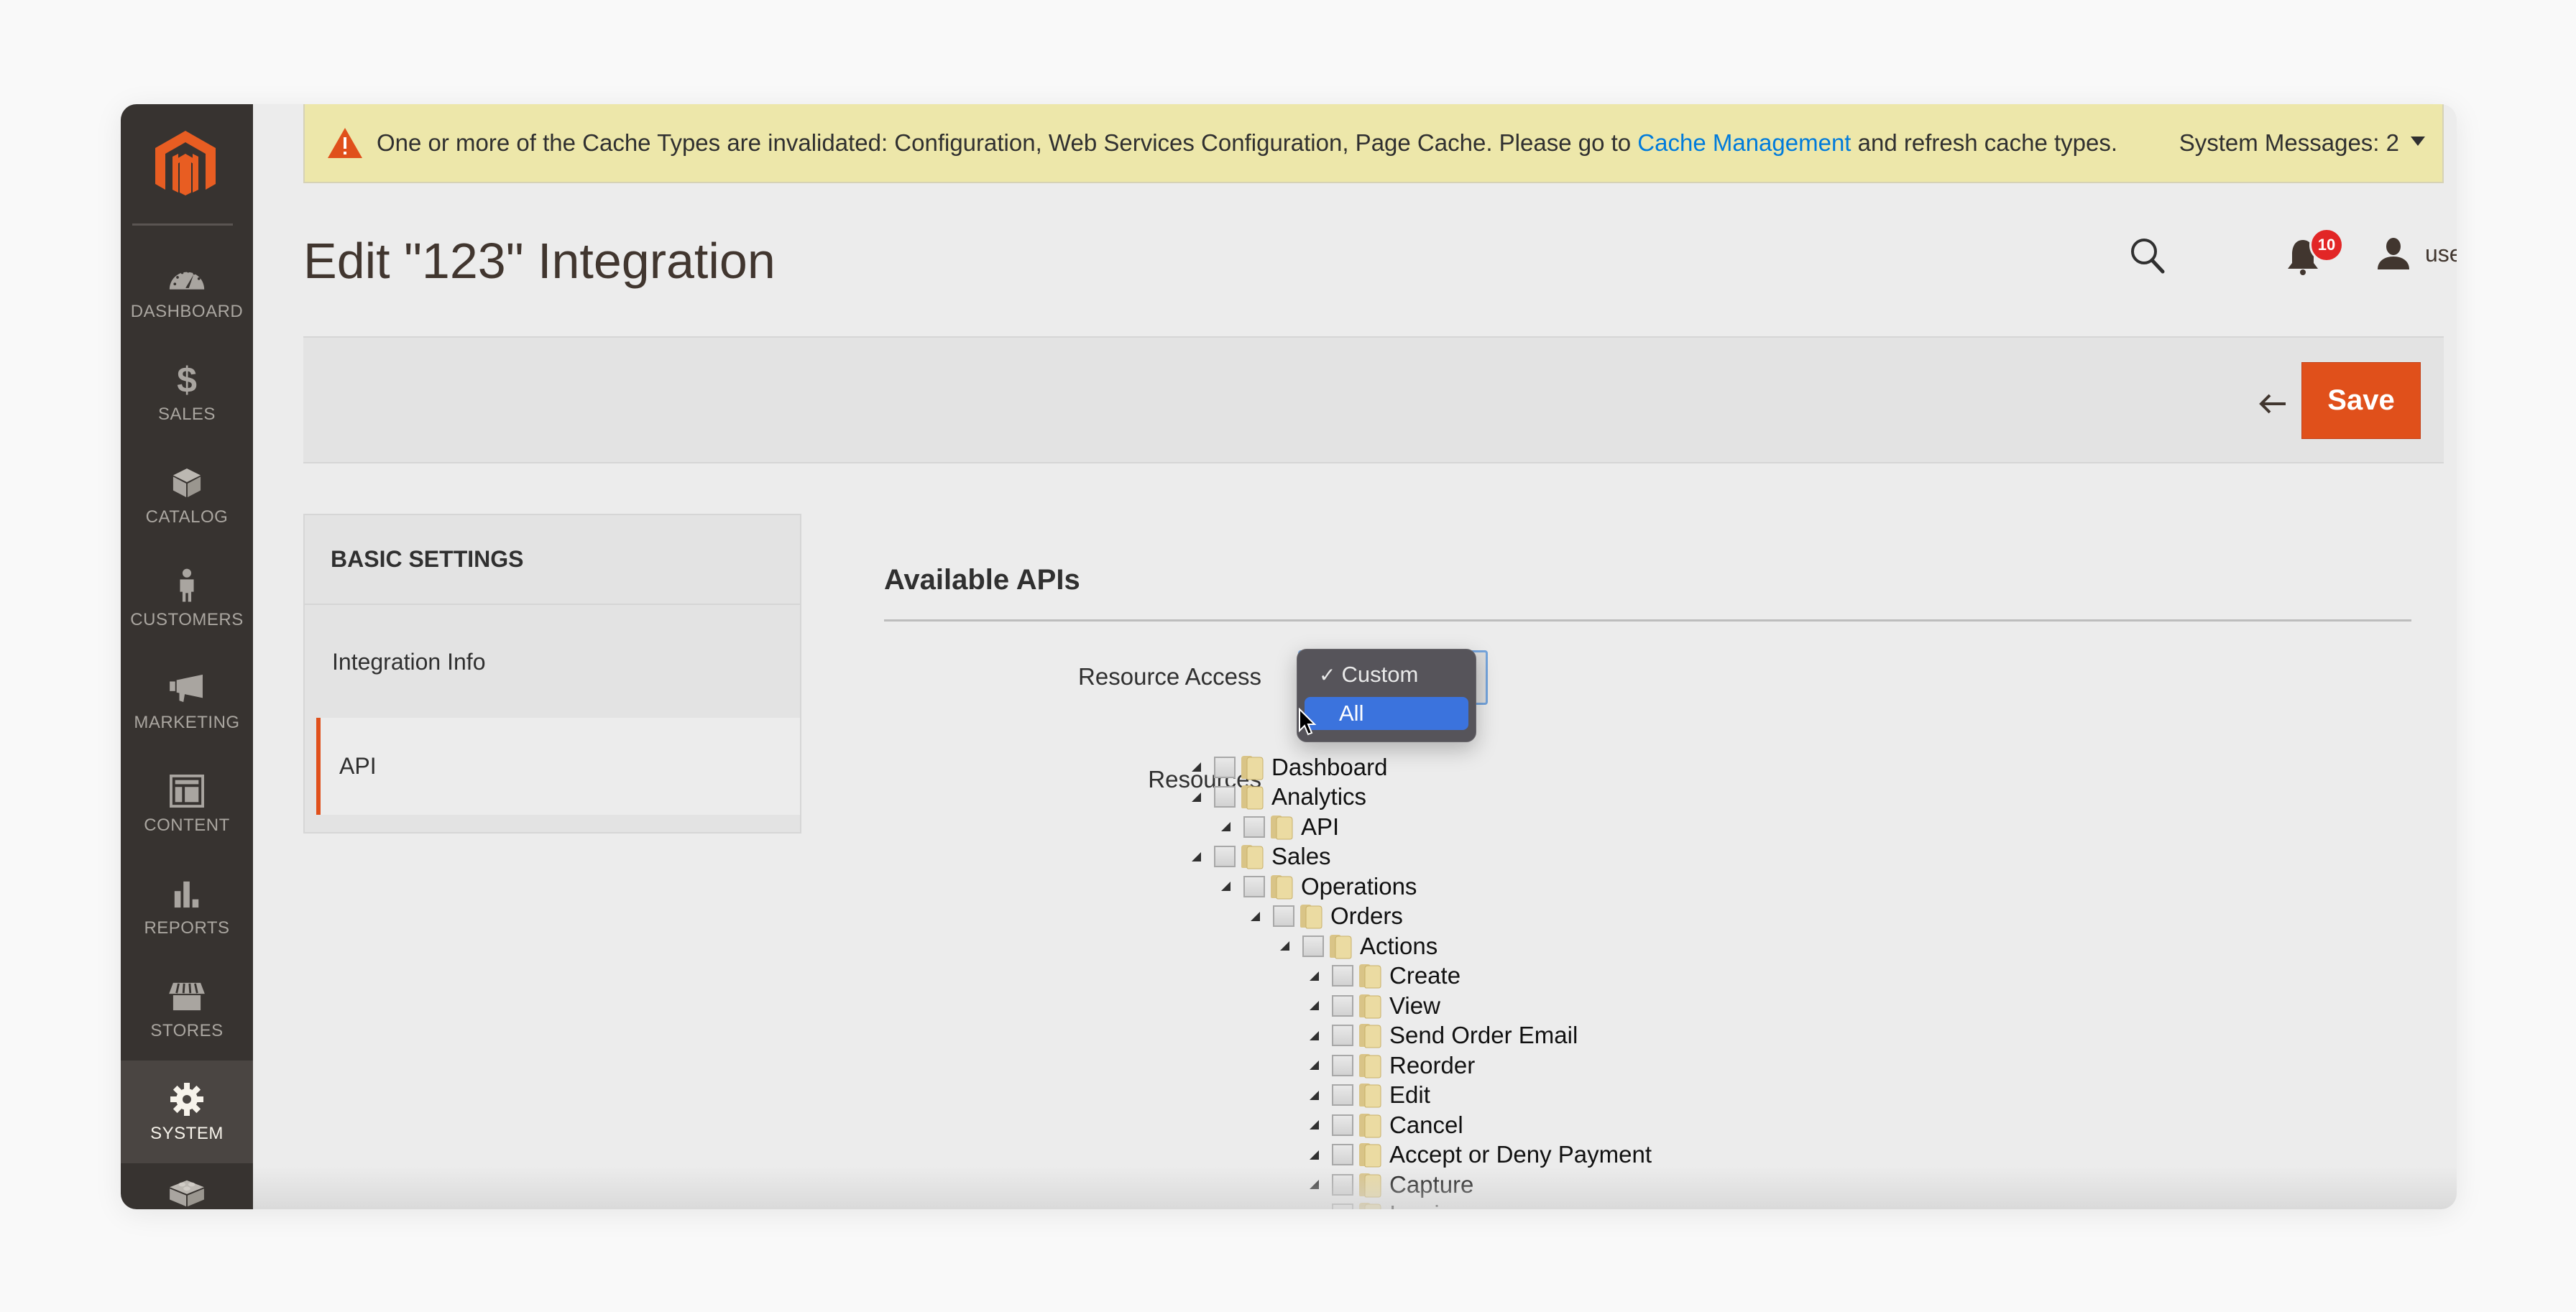 The image size is (2576, 1312). Describe the element at coordinates (1359, 946) in the screenshot. I see `tree-node: Actions` at that location.